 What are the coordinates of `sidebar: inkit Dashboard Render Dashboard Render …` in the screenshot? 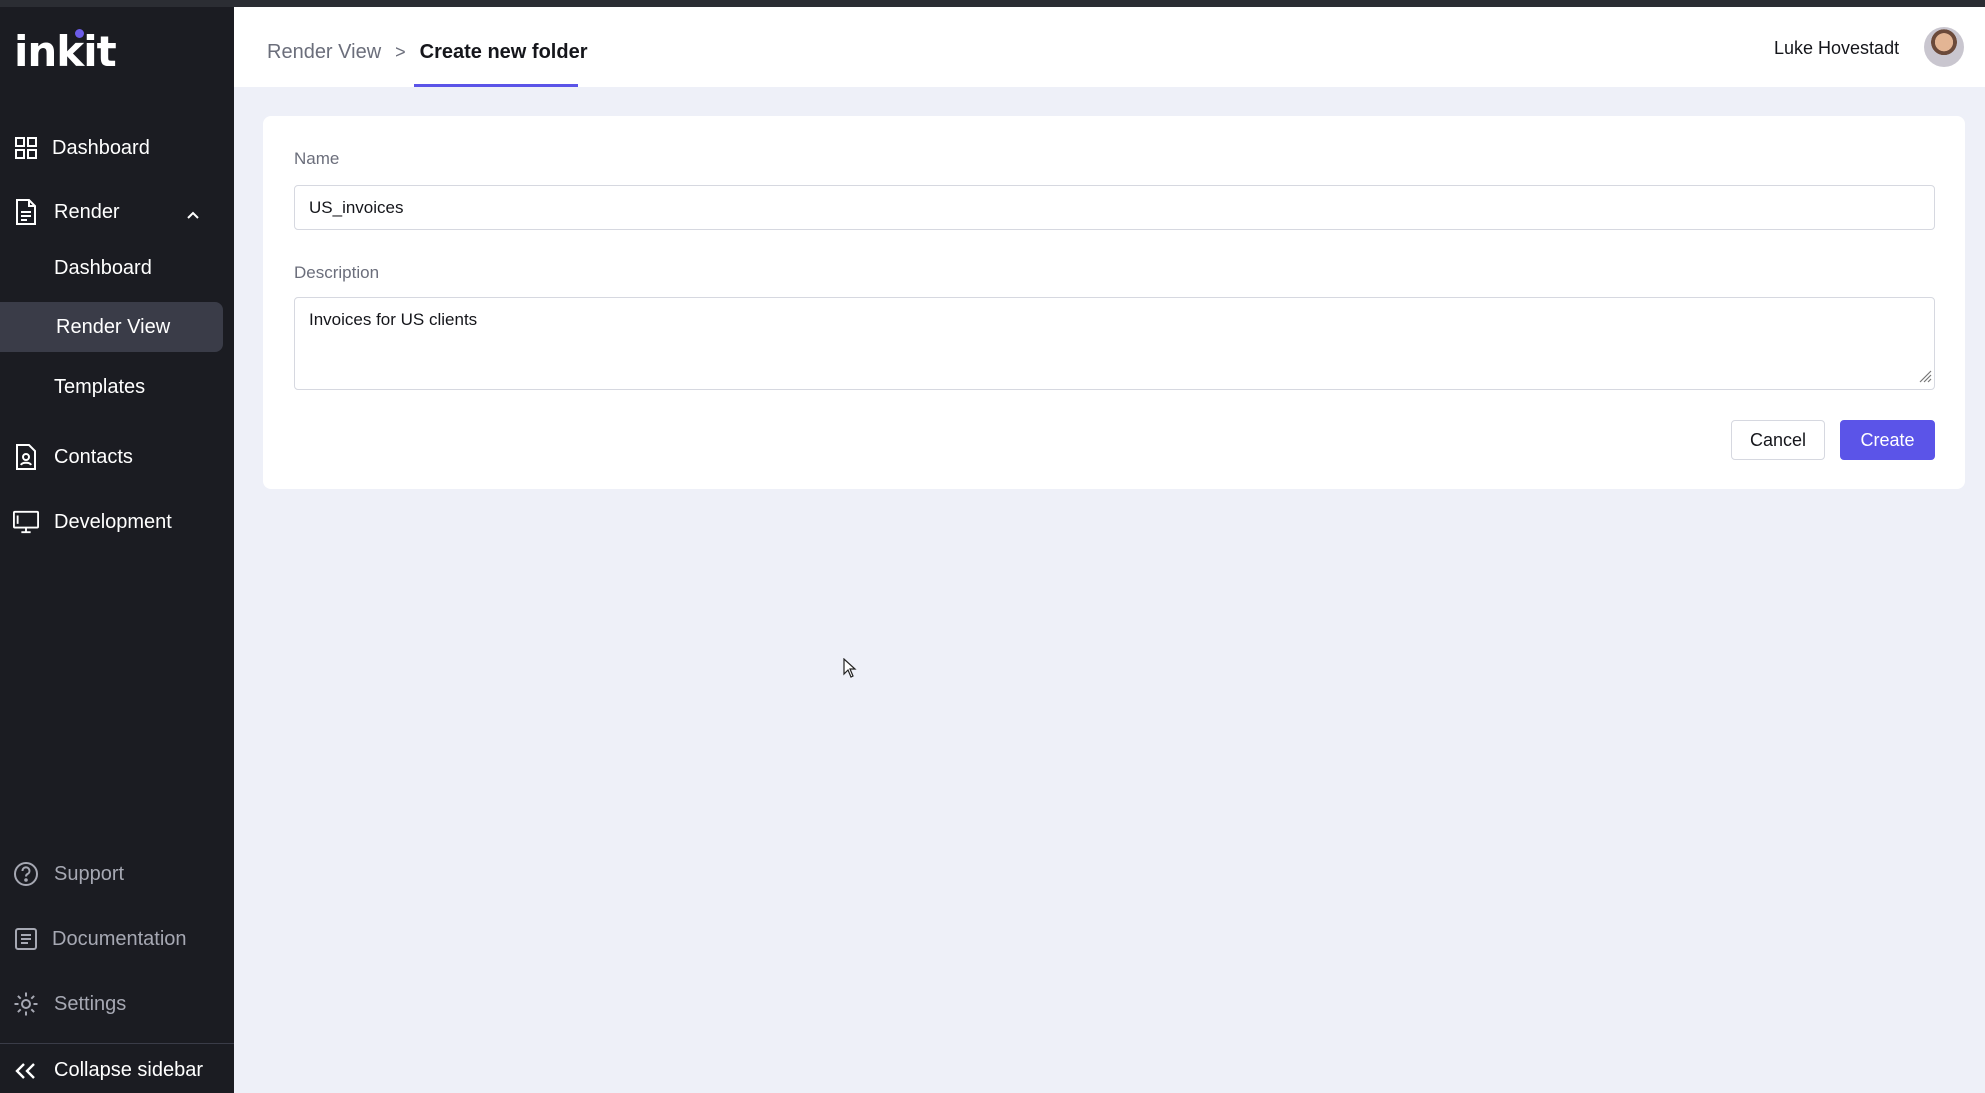 It's located at (117, 550).